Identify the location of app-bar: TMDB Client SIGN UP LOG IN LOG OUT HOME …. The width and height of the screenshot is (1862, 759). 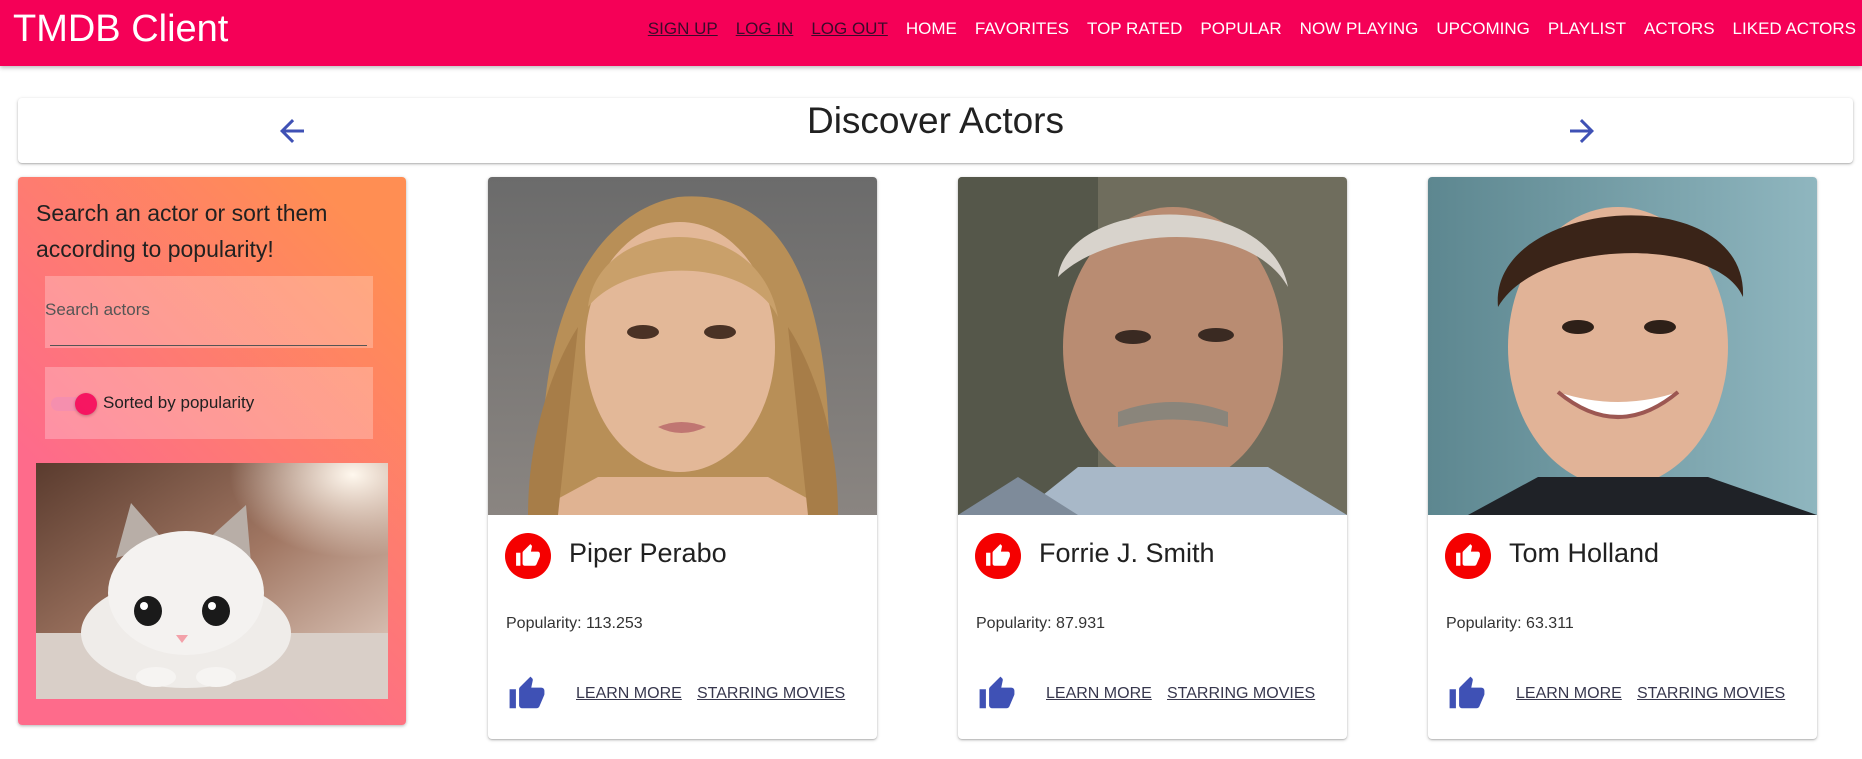
(931, 33).